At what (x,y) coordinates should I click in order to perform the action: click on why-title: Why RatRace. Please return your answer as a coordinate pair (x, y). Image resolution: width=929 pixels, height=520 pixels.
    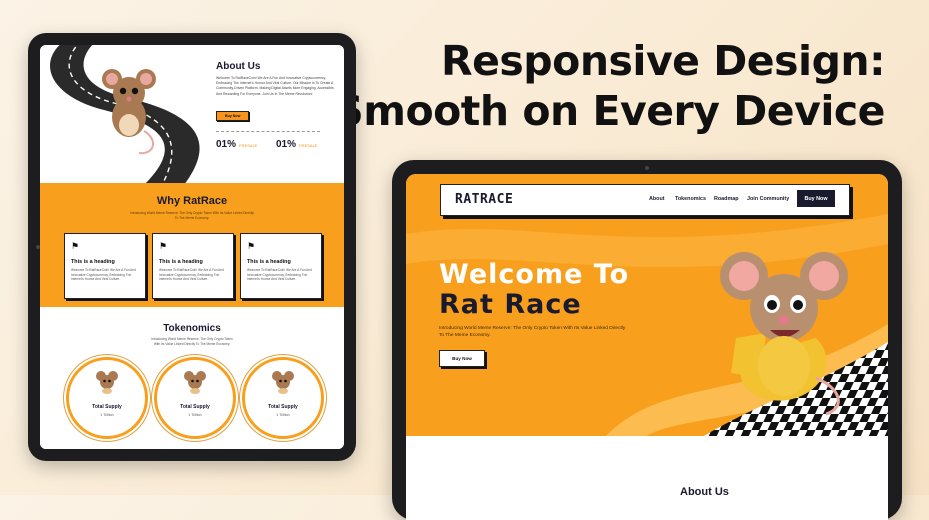
    Looking at the image, I should click on (192, 201).